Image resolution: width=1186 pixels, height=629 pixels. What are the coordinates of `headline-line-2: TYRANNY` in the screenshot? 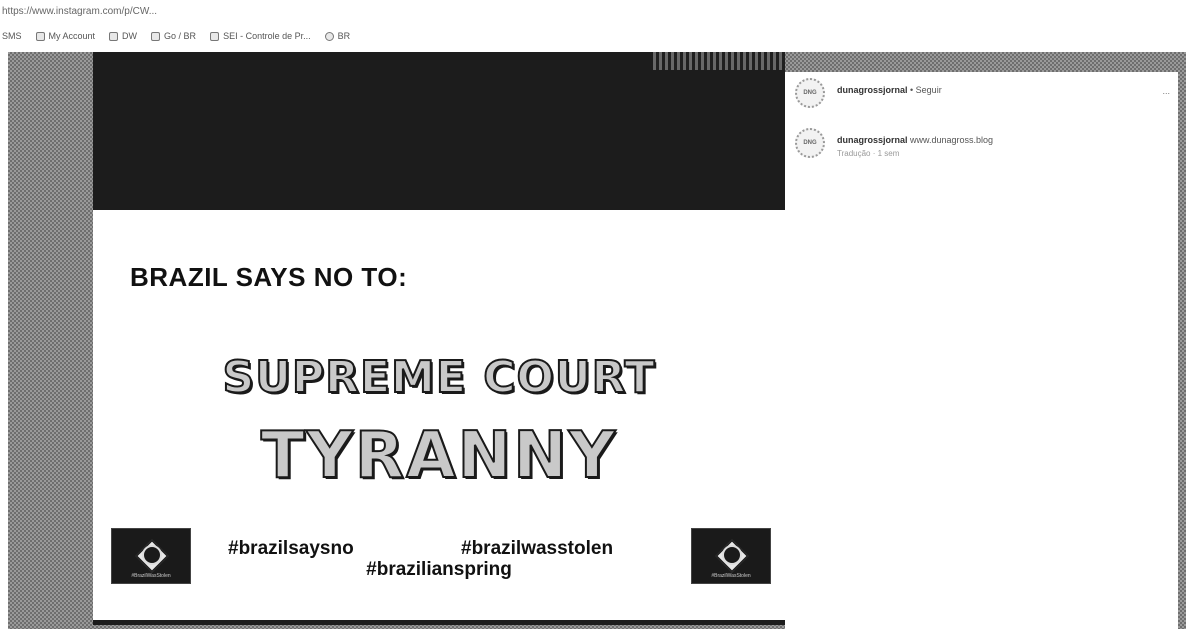 It's located at (439, 456).